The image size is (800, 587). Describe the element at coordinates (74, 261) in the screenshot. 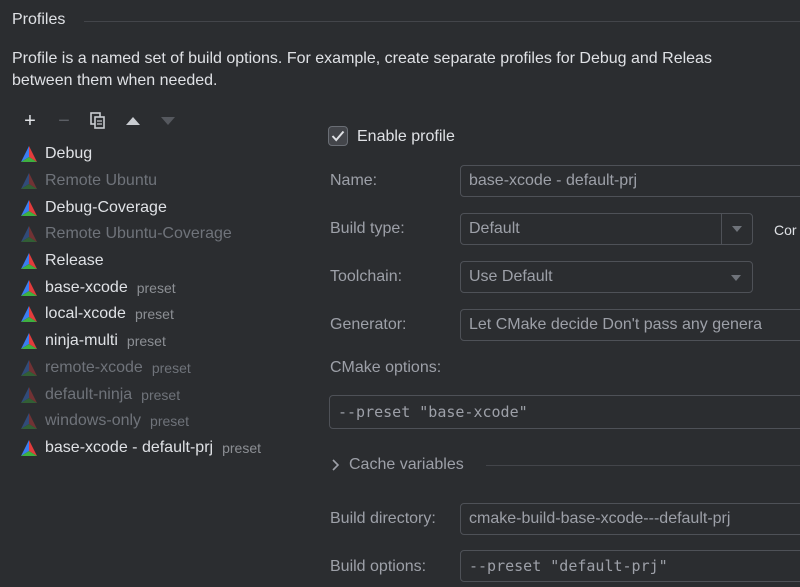

I see `profile-name: Release` at that location.